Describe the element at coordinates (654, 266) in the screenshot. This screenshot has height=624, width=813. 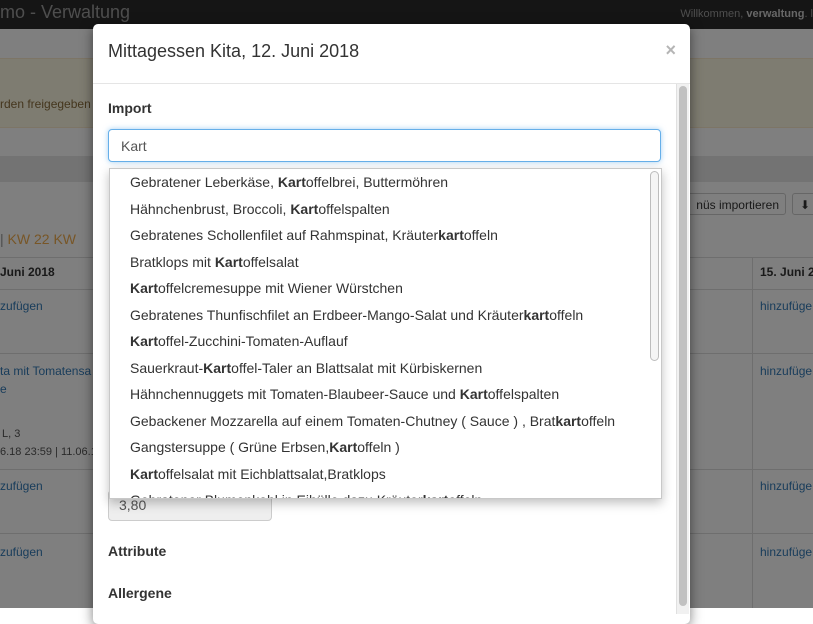
I see `dropdown-scrollbar-thumb` at that location.